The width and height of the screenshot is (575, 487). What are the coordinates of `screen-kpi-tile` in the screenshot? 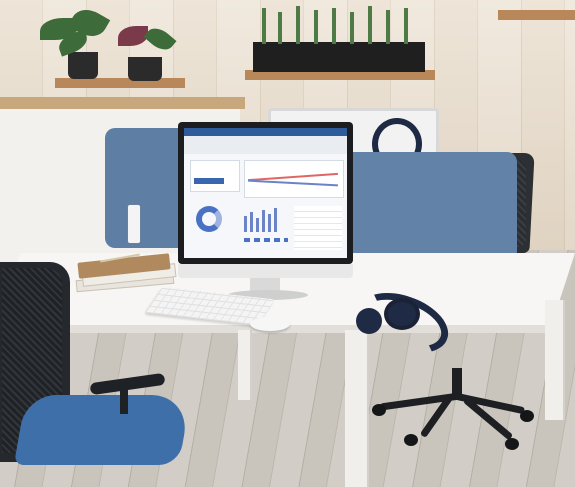 It's located at (215, 176).